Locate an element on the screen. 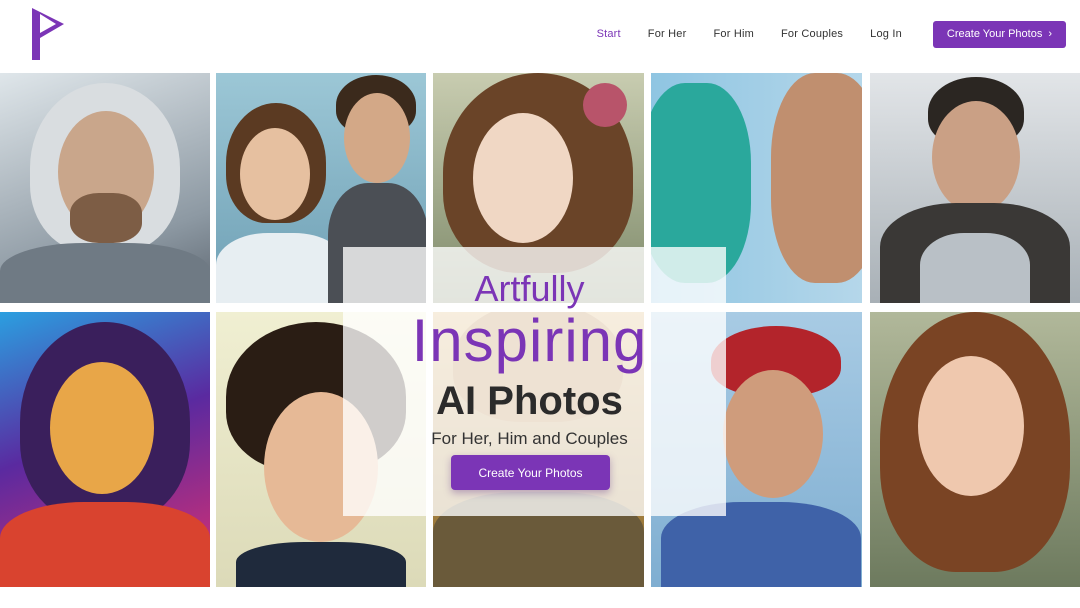 Image resolution: width=1080 pixels, height=608 pixels. create-photos-hero-button: Create Your Photos is located at coordinates (530, 472).